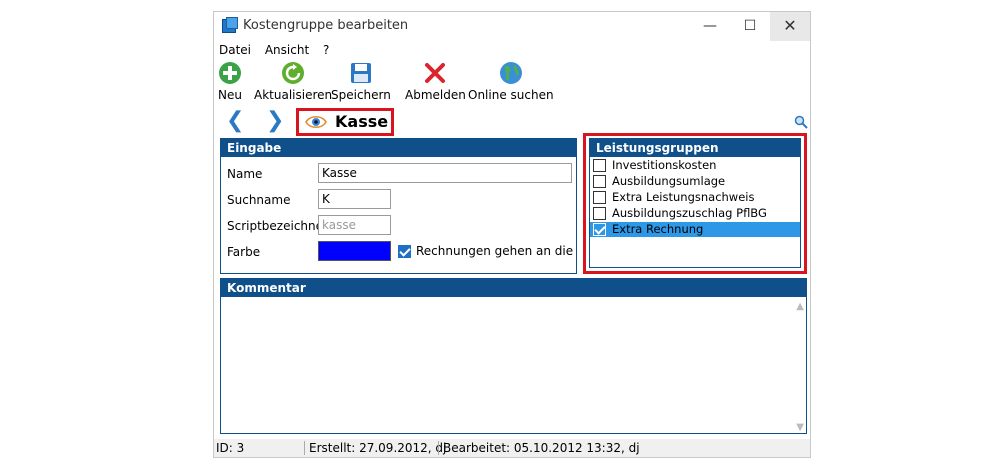  What do you see at coordinates (664, 165) in the screenshot?
I see `list-item-label: Investitionskosten` at bounding box center [664, 165].